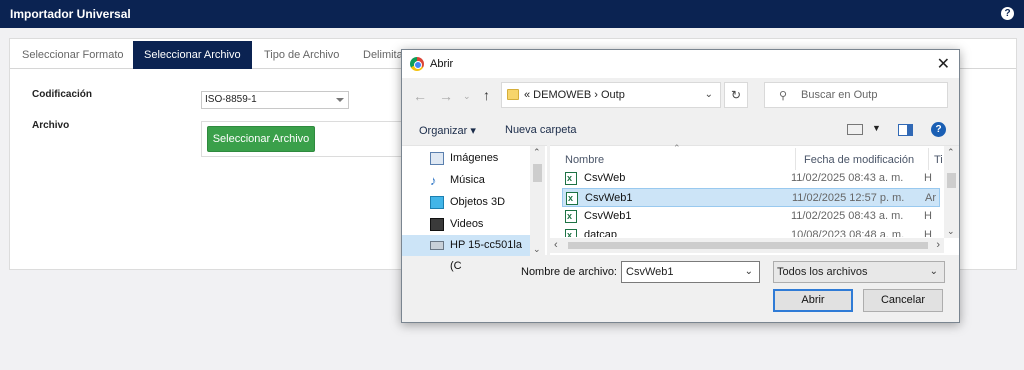 This screenshot has height=370, width=1024. I want to click on nav-item-objects-3d: Objetos 3D, so click(466, 202).